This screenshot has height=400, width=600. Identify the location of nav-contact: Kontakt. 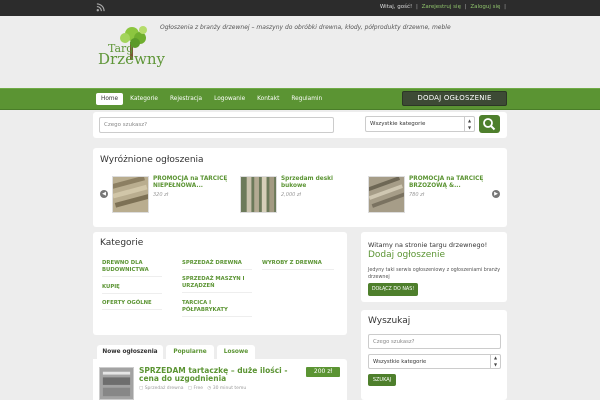
(268, 99).